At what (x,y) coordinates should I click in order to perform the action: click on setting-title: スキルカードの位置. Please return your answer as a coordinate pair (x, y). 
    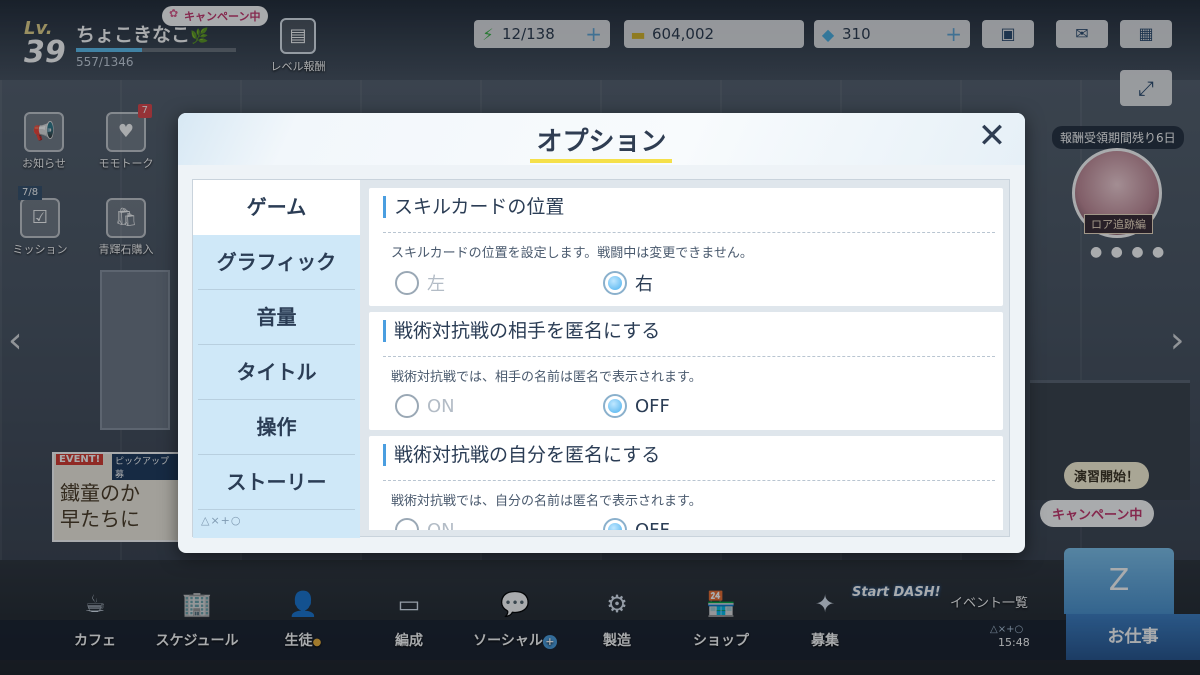
    Looking at the image, I should click on (473, 207).